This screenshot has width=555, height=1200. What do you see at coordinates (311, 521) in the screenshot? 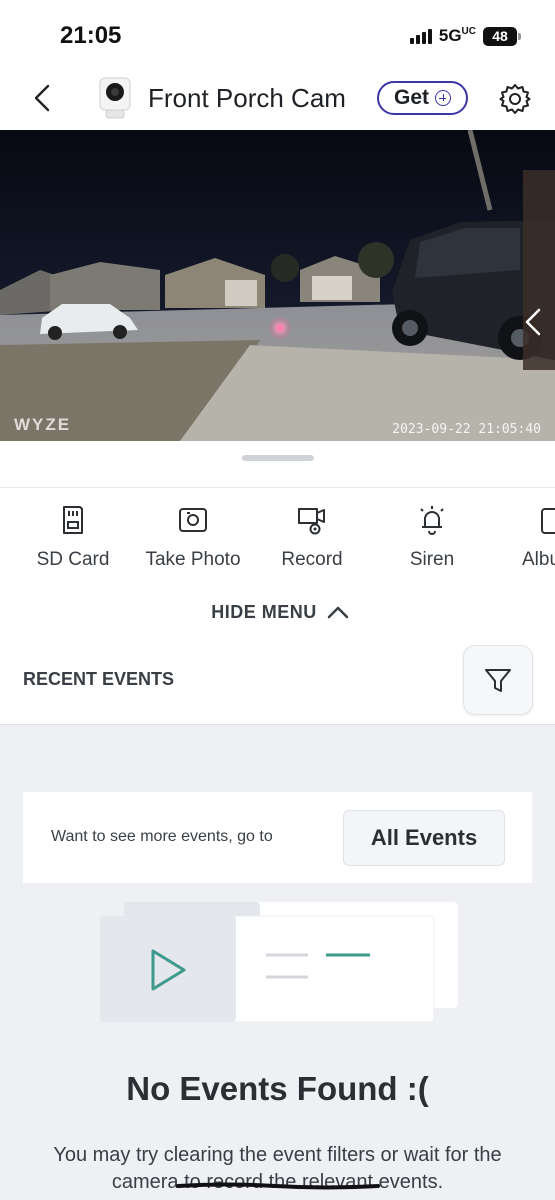
I see `record-icon` at bounding box center [311, 521].